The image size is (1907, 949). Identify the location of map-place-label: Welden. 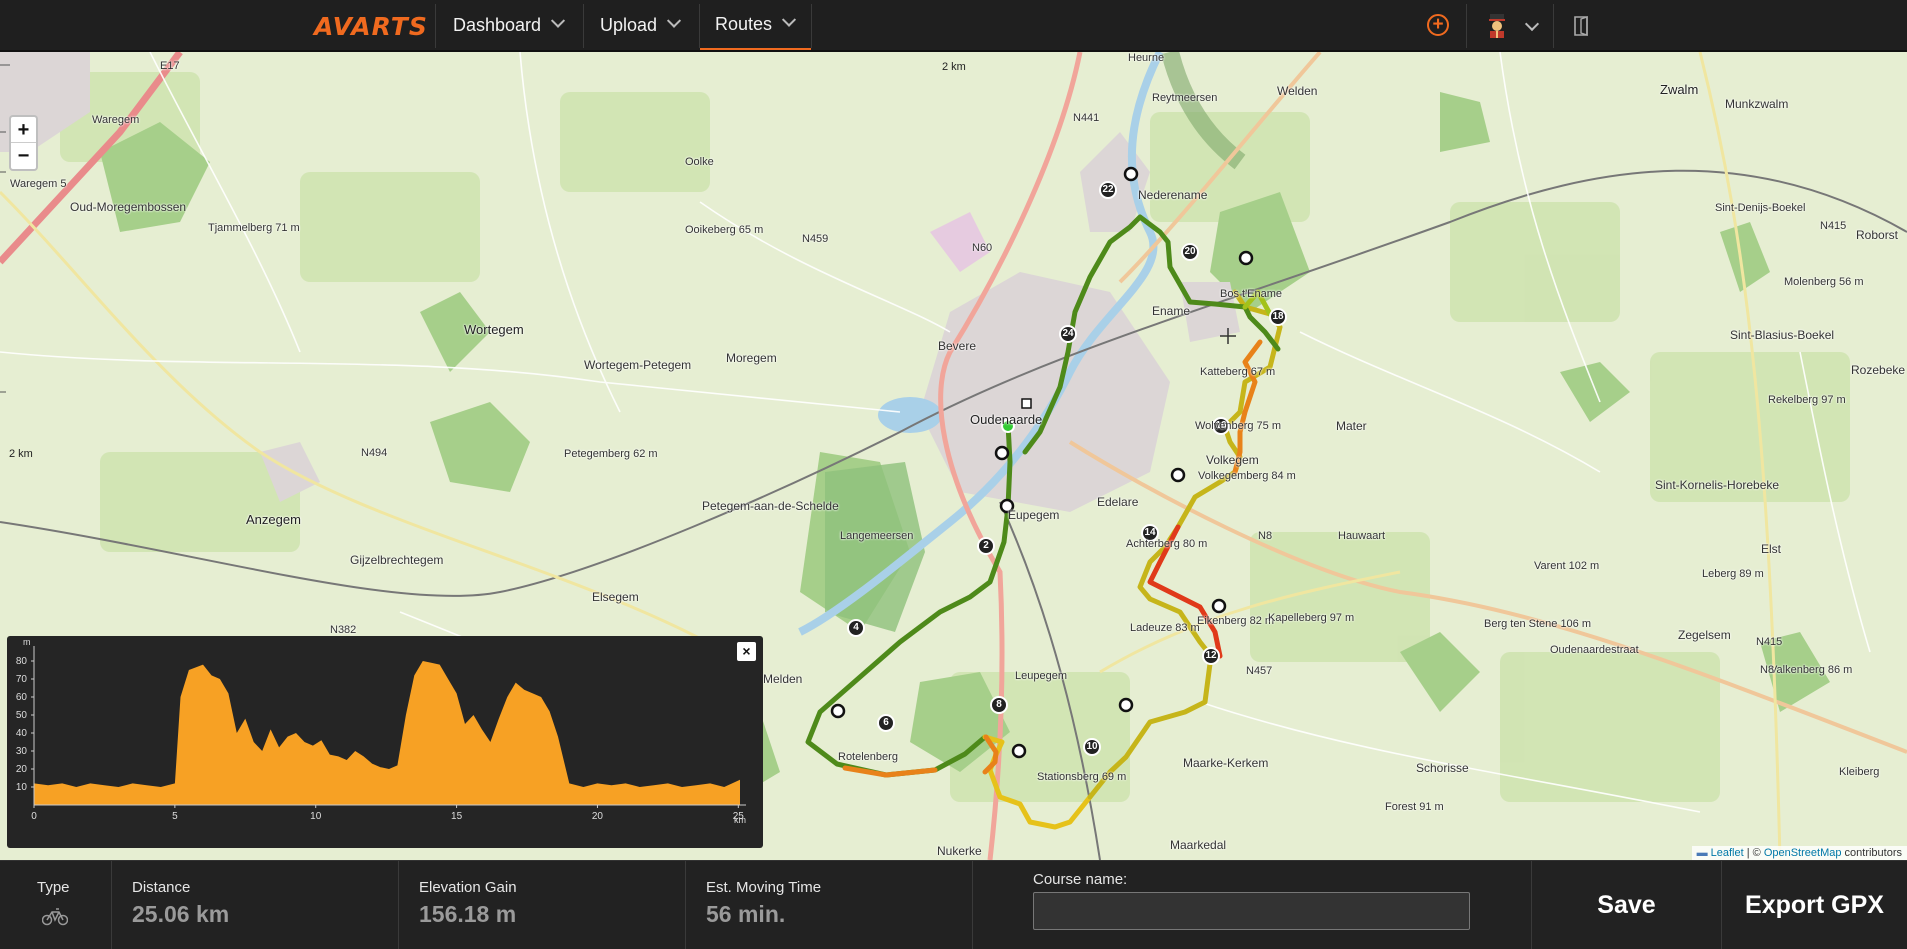
(1297, 91).